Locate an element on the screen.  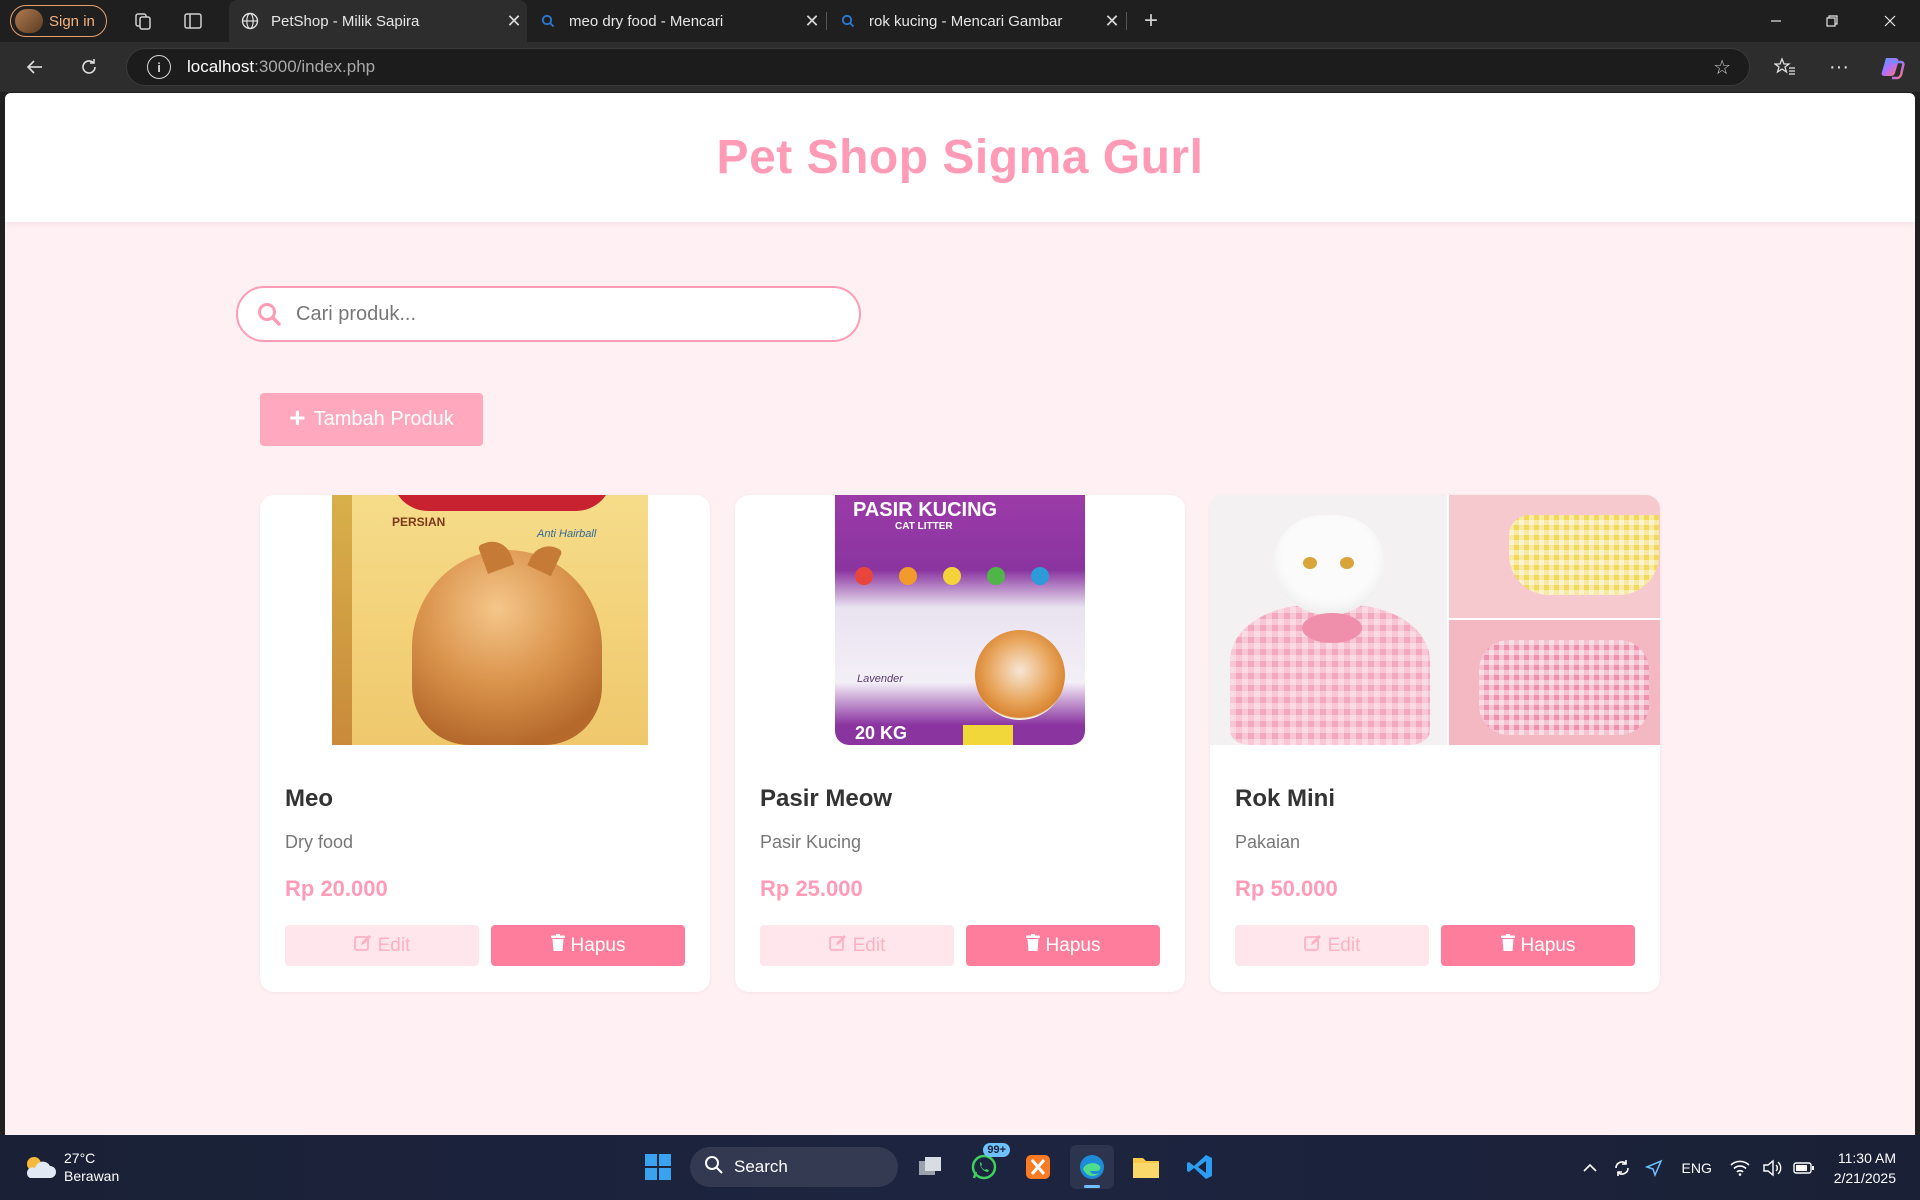
copilot-icon is located at coordinates (1893, 67).